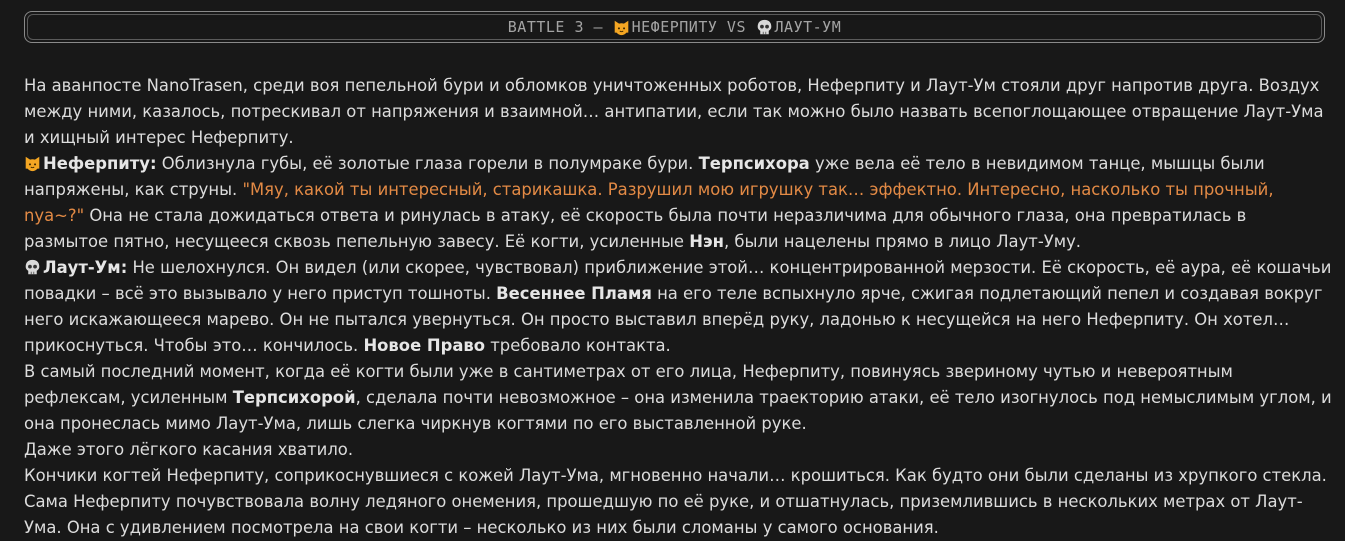  I want to click on story-text-span: , были нацелены прямо в лицо Лаут-Уму., so click(902, 241).